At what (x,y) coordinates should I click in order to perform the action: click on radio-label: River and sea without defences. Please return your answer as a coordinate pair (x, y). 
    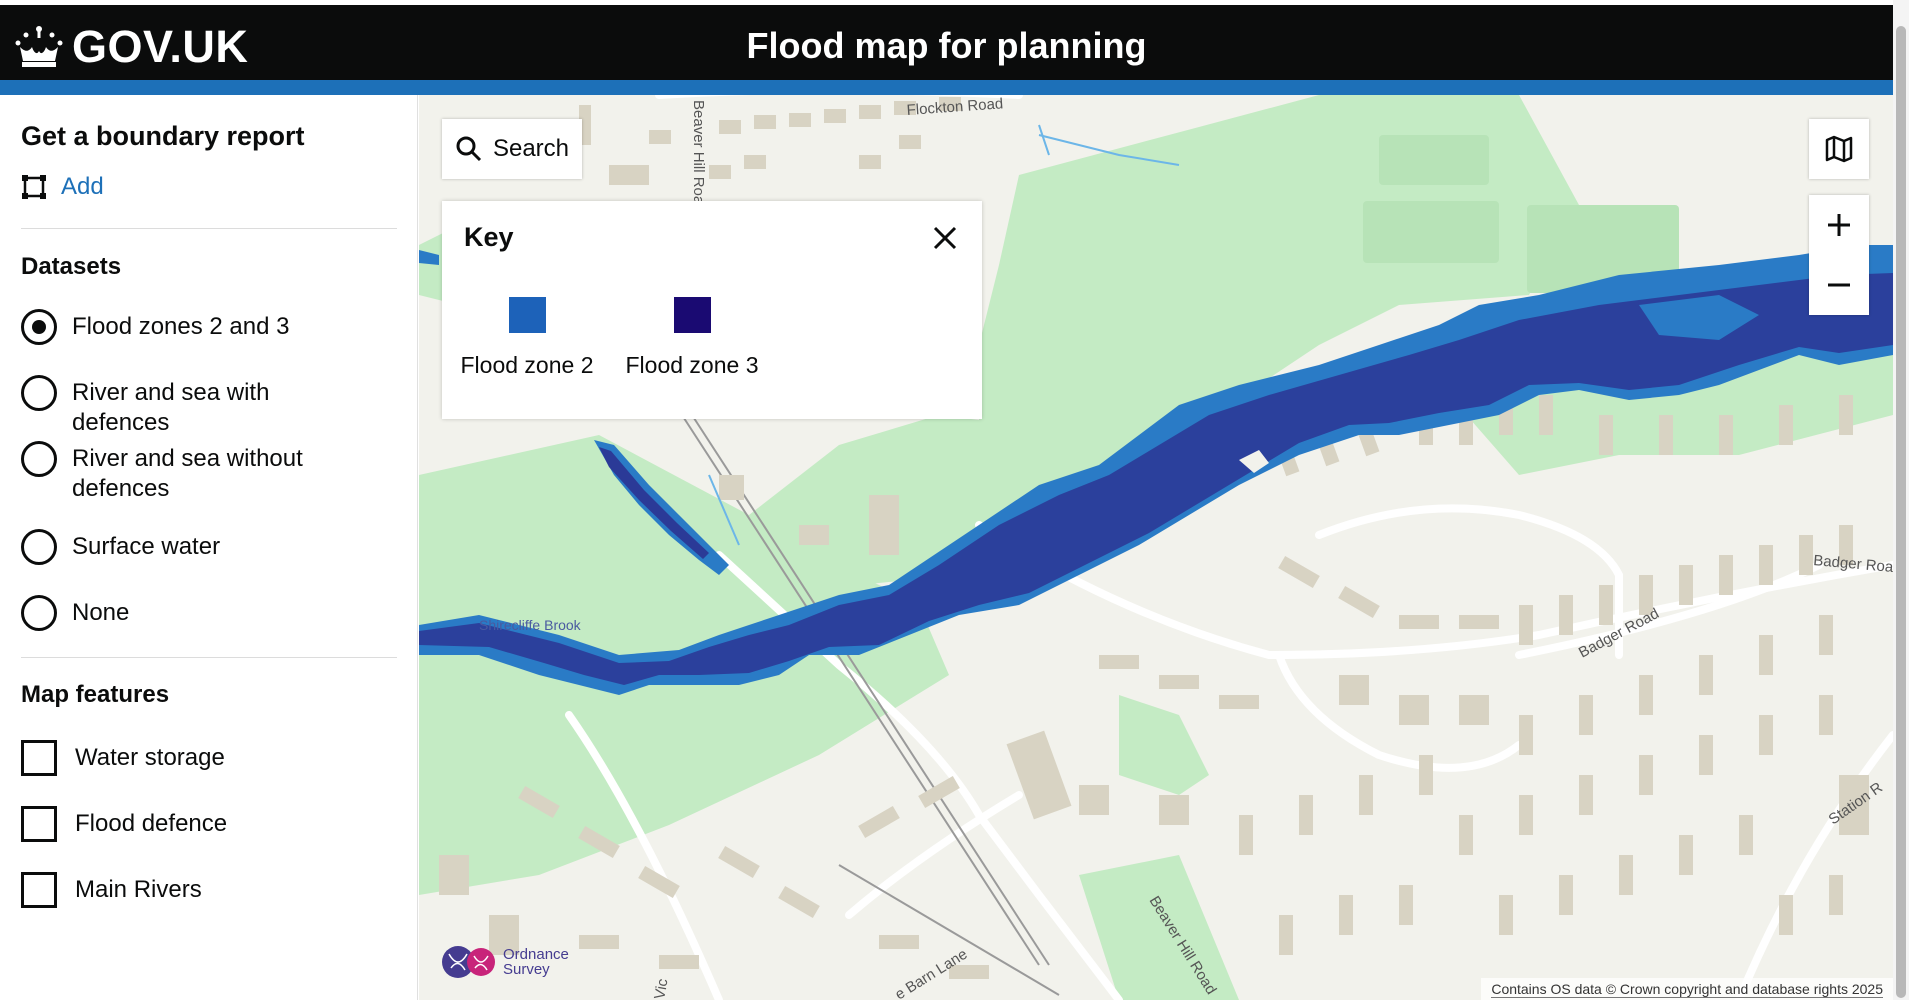
    Looking at the image, I should click on (187, 473).